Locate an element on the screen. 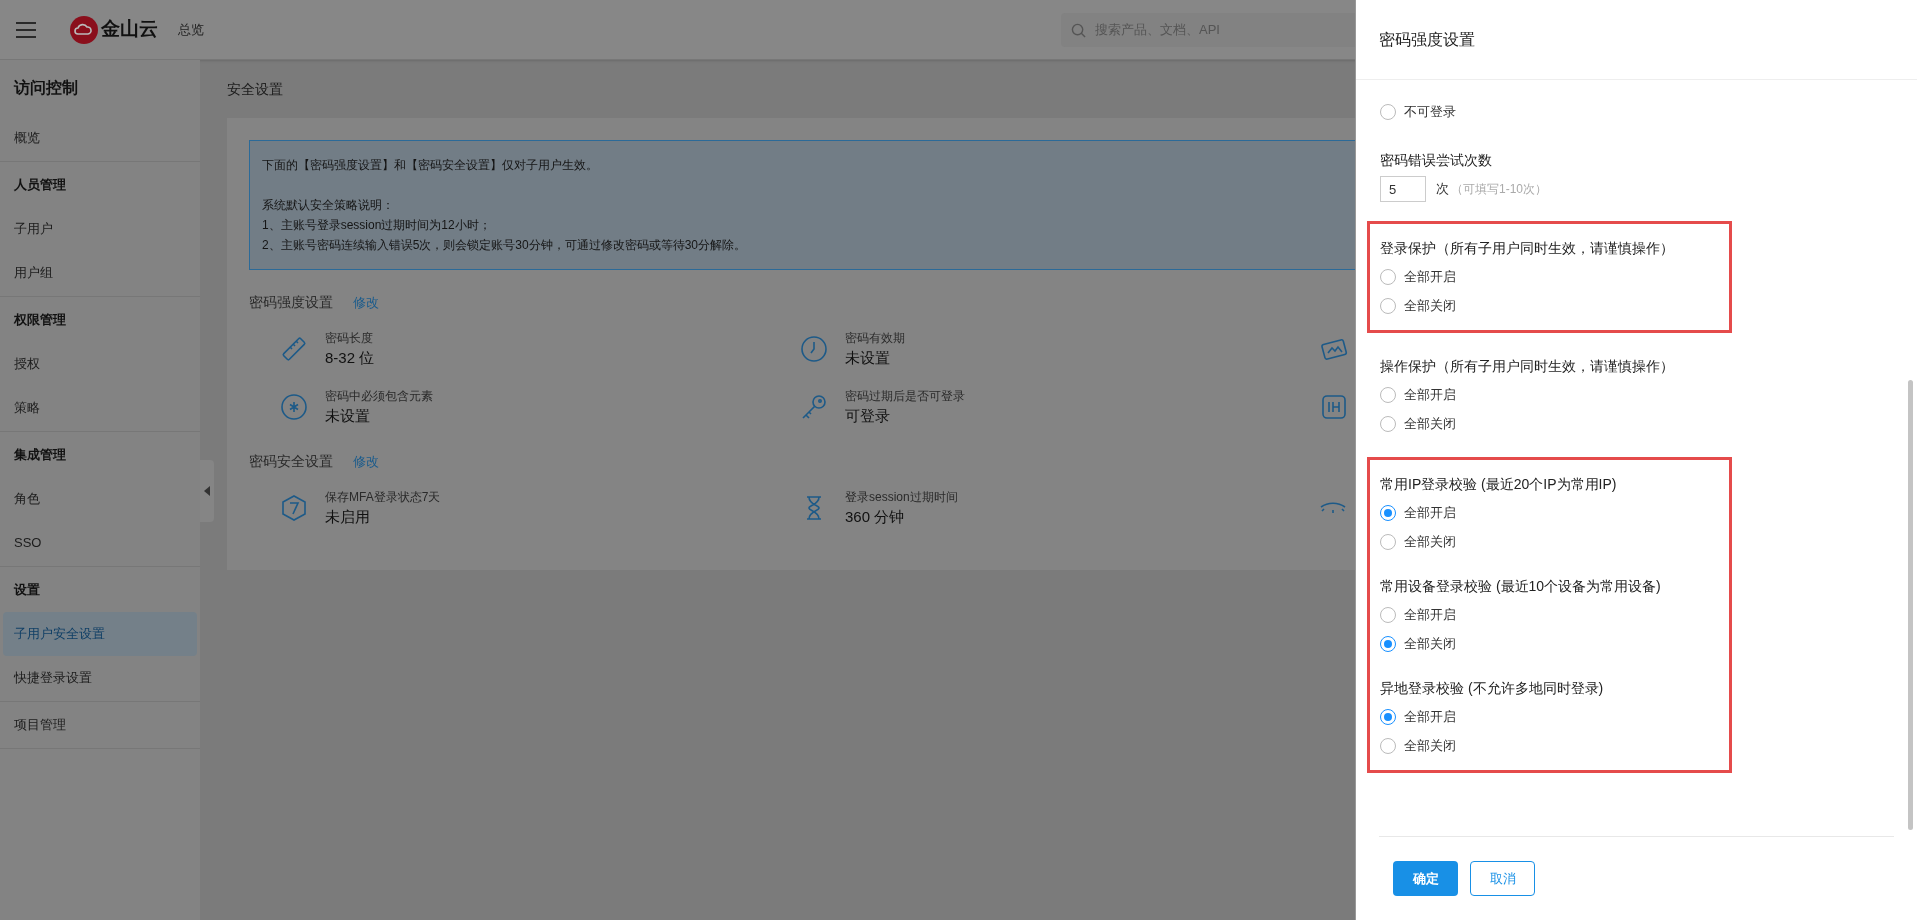 This screenshot has height=920, width=1917. setting-label: 密码有效期 is located at coordinates (875, 338).